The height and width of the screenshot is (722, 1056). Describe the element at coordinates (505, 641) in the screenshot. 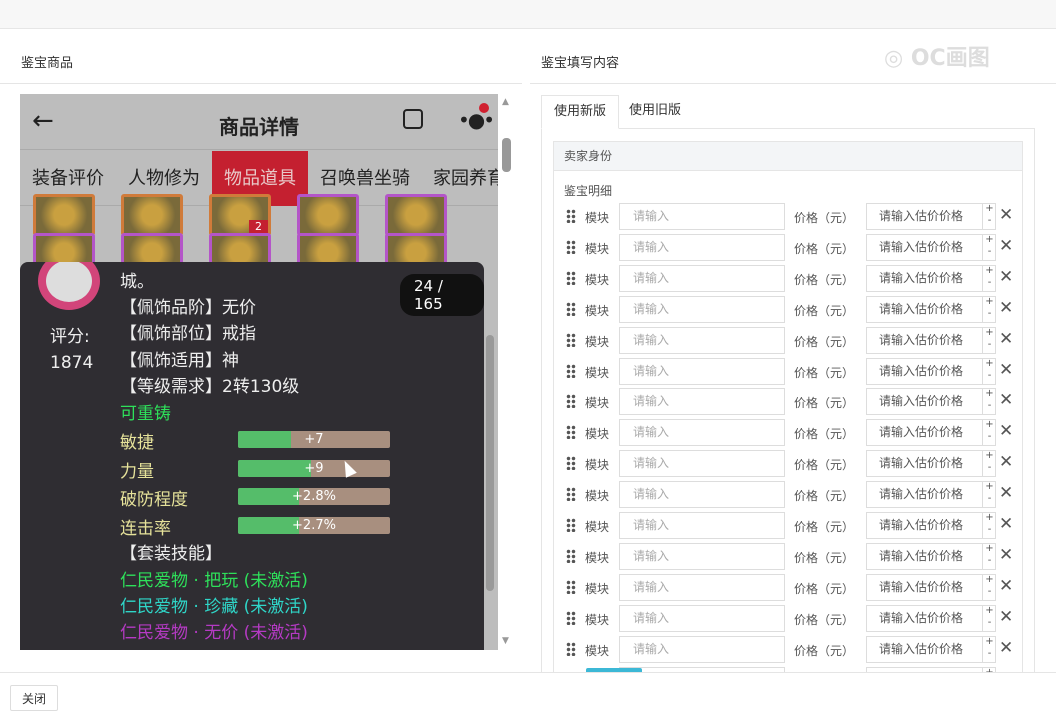

I see `scroll-down-arrow: ▼` at that location.